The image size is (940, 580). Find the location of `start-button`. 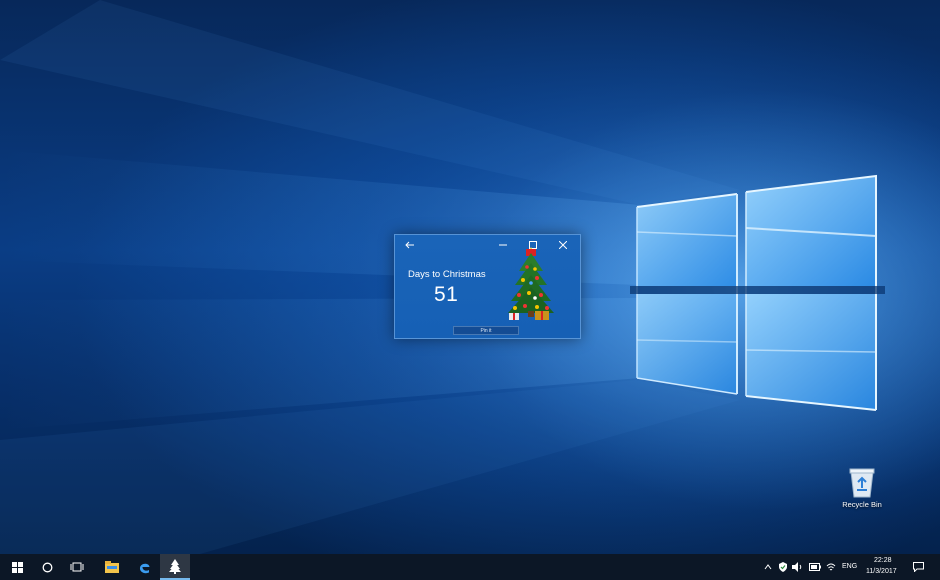

start-button is located at coordinates (17, 567).